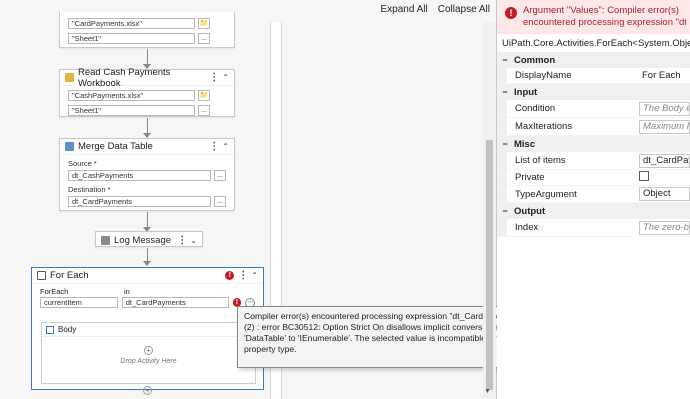 This screenshot has height=399, width=690. I want to click on body-title: Body, so click(67, 329).